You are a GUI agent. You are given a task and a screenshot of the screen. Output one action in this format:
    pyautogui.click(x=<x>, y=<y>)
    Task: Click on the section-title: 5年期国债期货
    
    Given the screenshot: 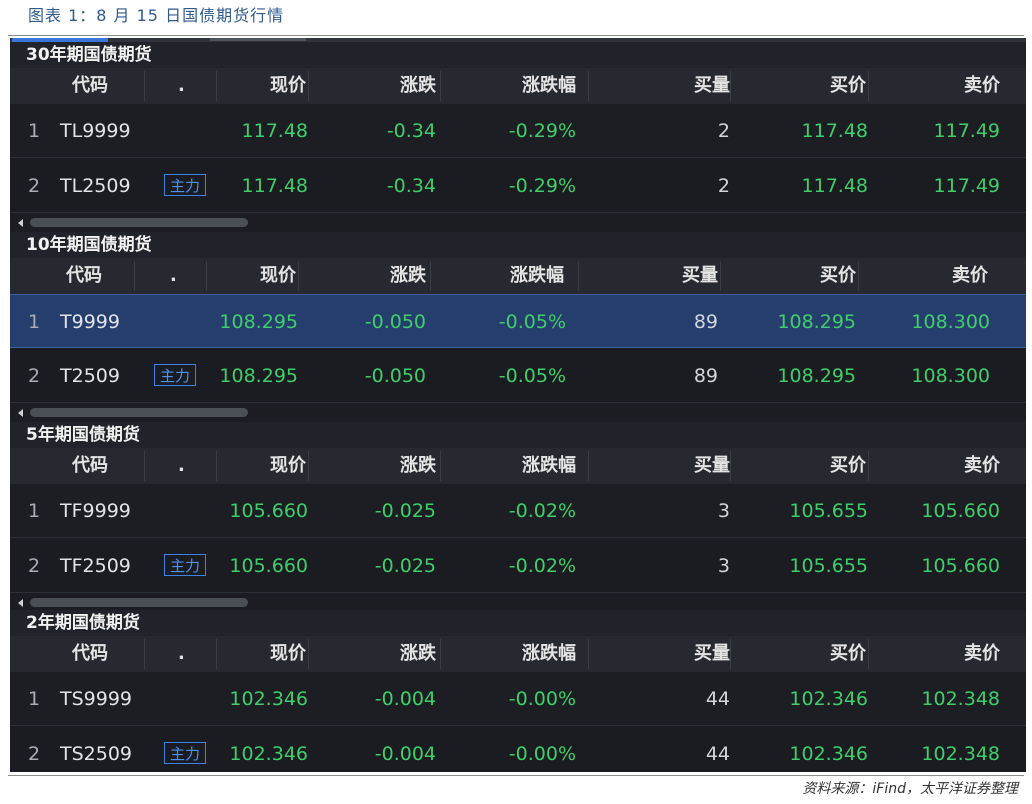 What is the action you would take?
    pyautogui.click(x=518, y=435)
    